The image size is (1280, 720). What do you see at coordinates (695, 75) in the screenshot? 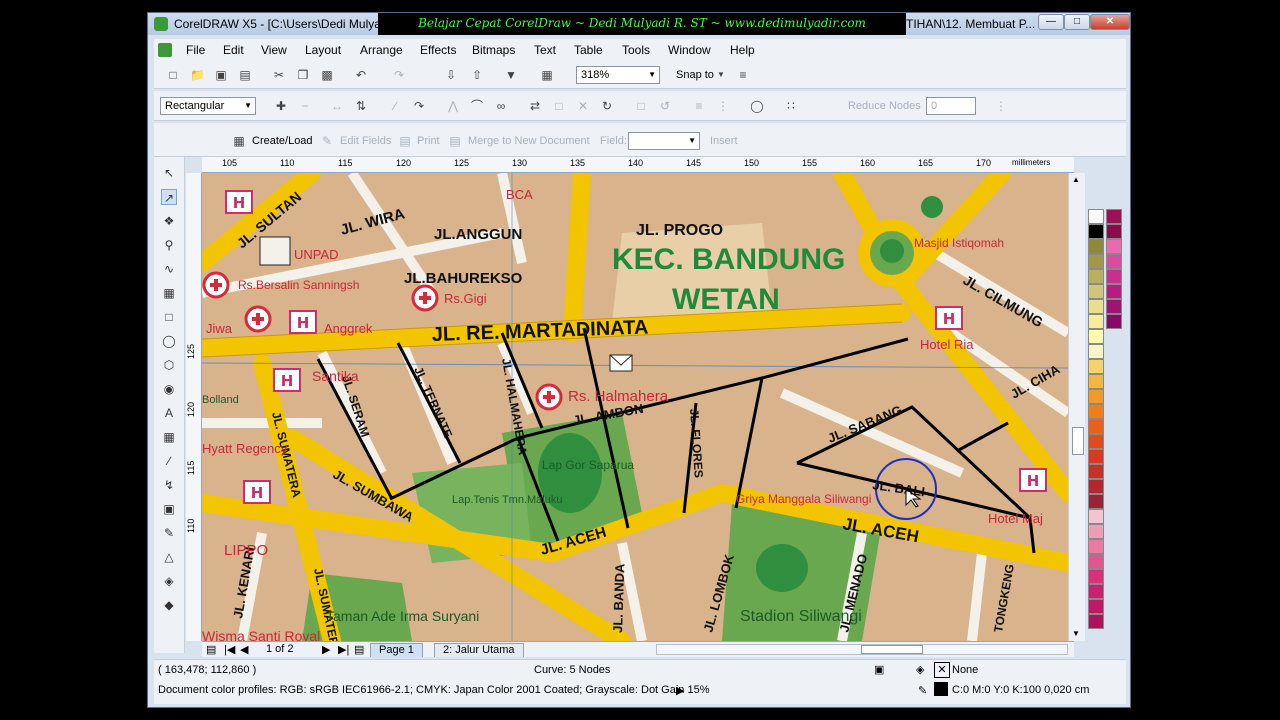
I see `snap-to-dropdown: Snap to` at bounding box center [695, 75].